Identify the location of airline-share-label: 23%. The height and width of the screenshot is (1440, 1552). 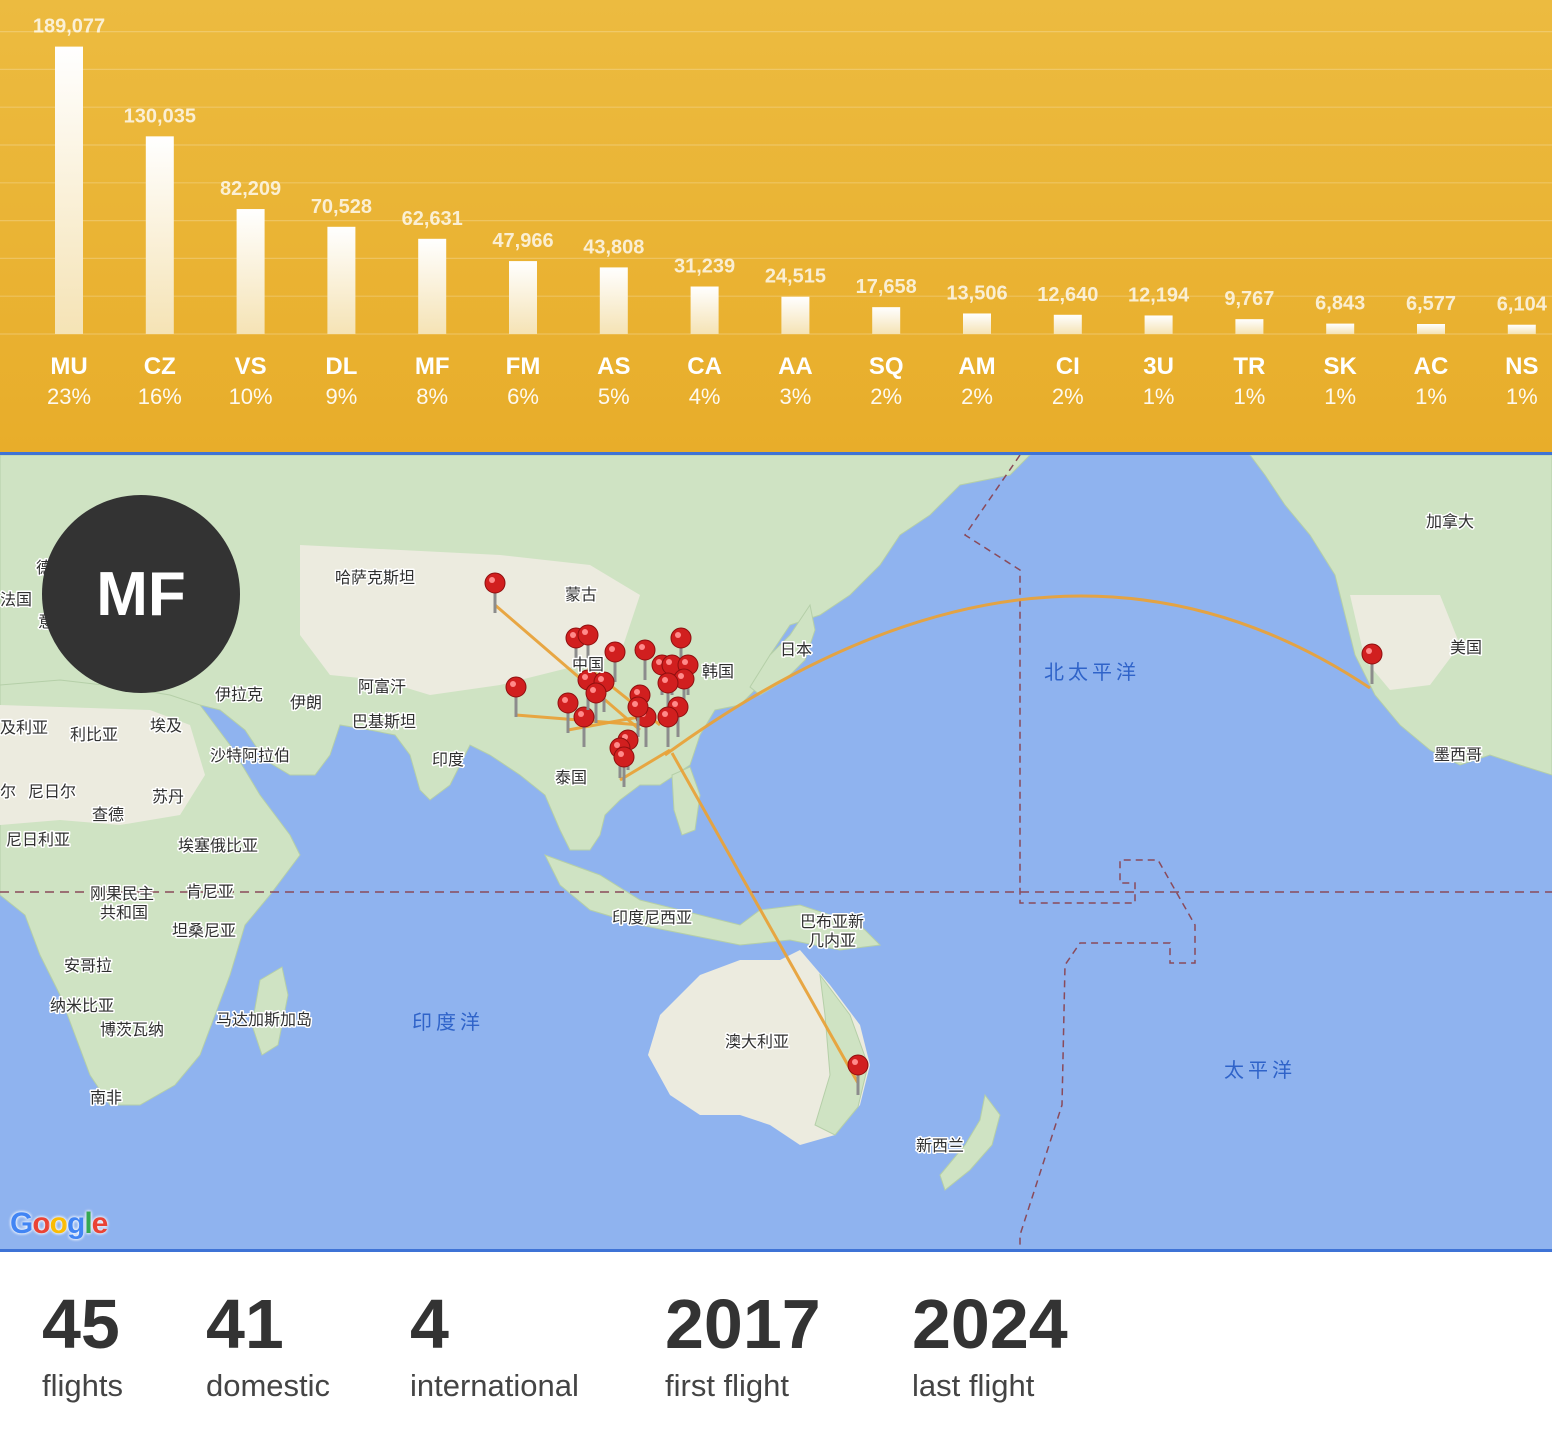
(69, 396).